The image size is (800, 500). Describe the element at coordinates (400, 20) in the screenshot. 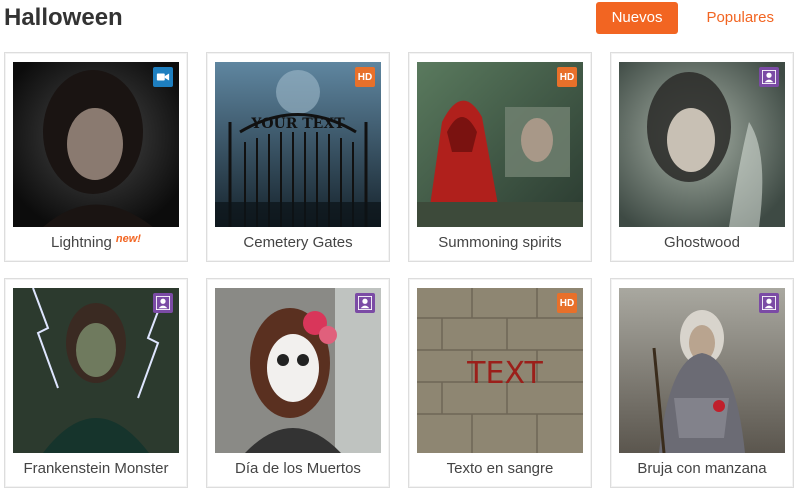

I see `page-header: Halloween Nuevos Populares` at that location.